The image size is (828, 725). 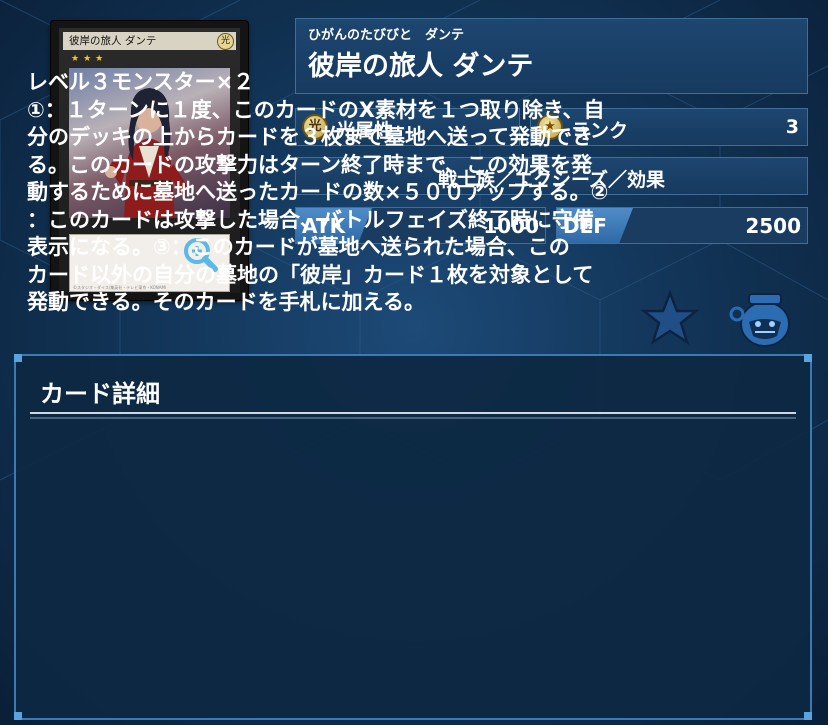 What do you see at coordinates (792, 127) in the screenshot?
I see `rank-value: 3` at bounding box center [792, 127].